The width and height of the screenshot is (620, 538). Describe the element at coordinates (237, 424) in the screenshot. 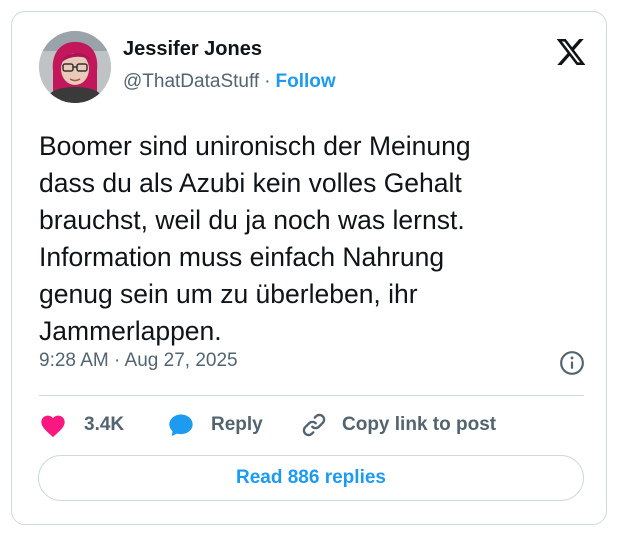

I see `reply-label: Reply` at that location.